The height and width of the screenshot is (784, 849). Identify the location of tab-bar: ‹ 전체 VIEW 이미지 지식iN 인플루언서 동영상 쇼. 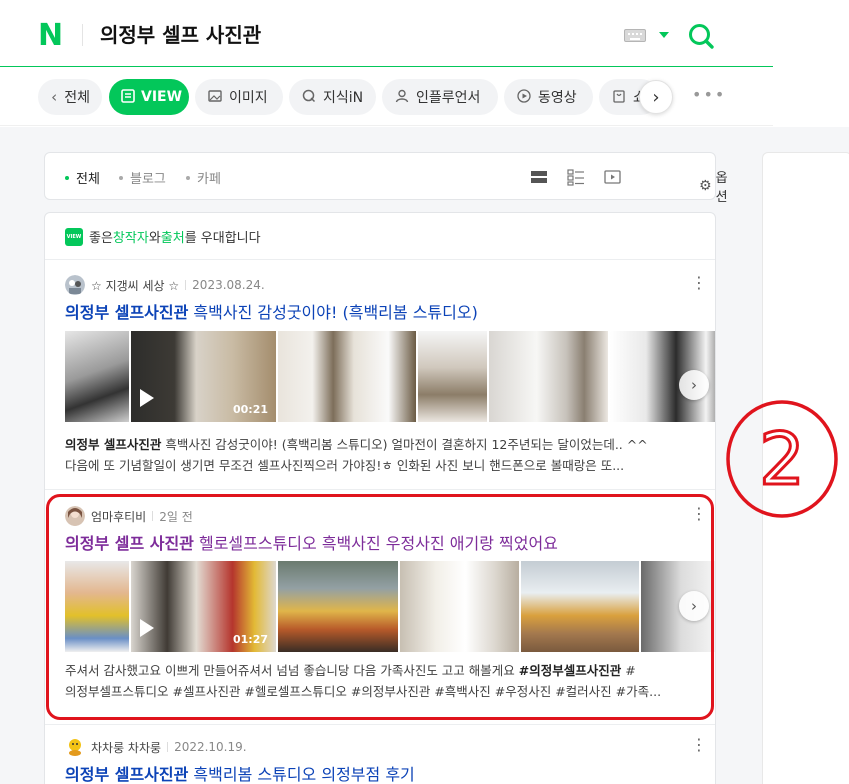
(386, 97).